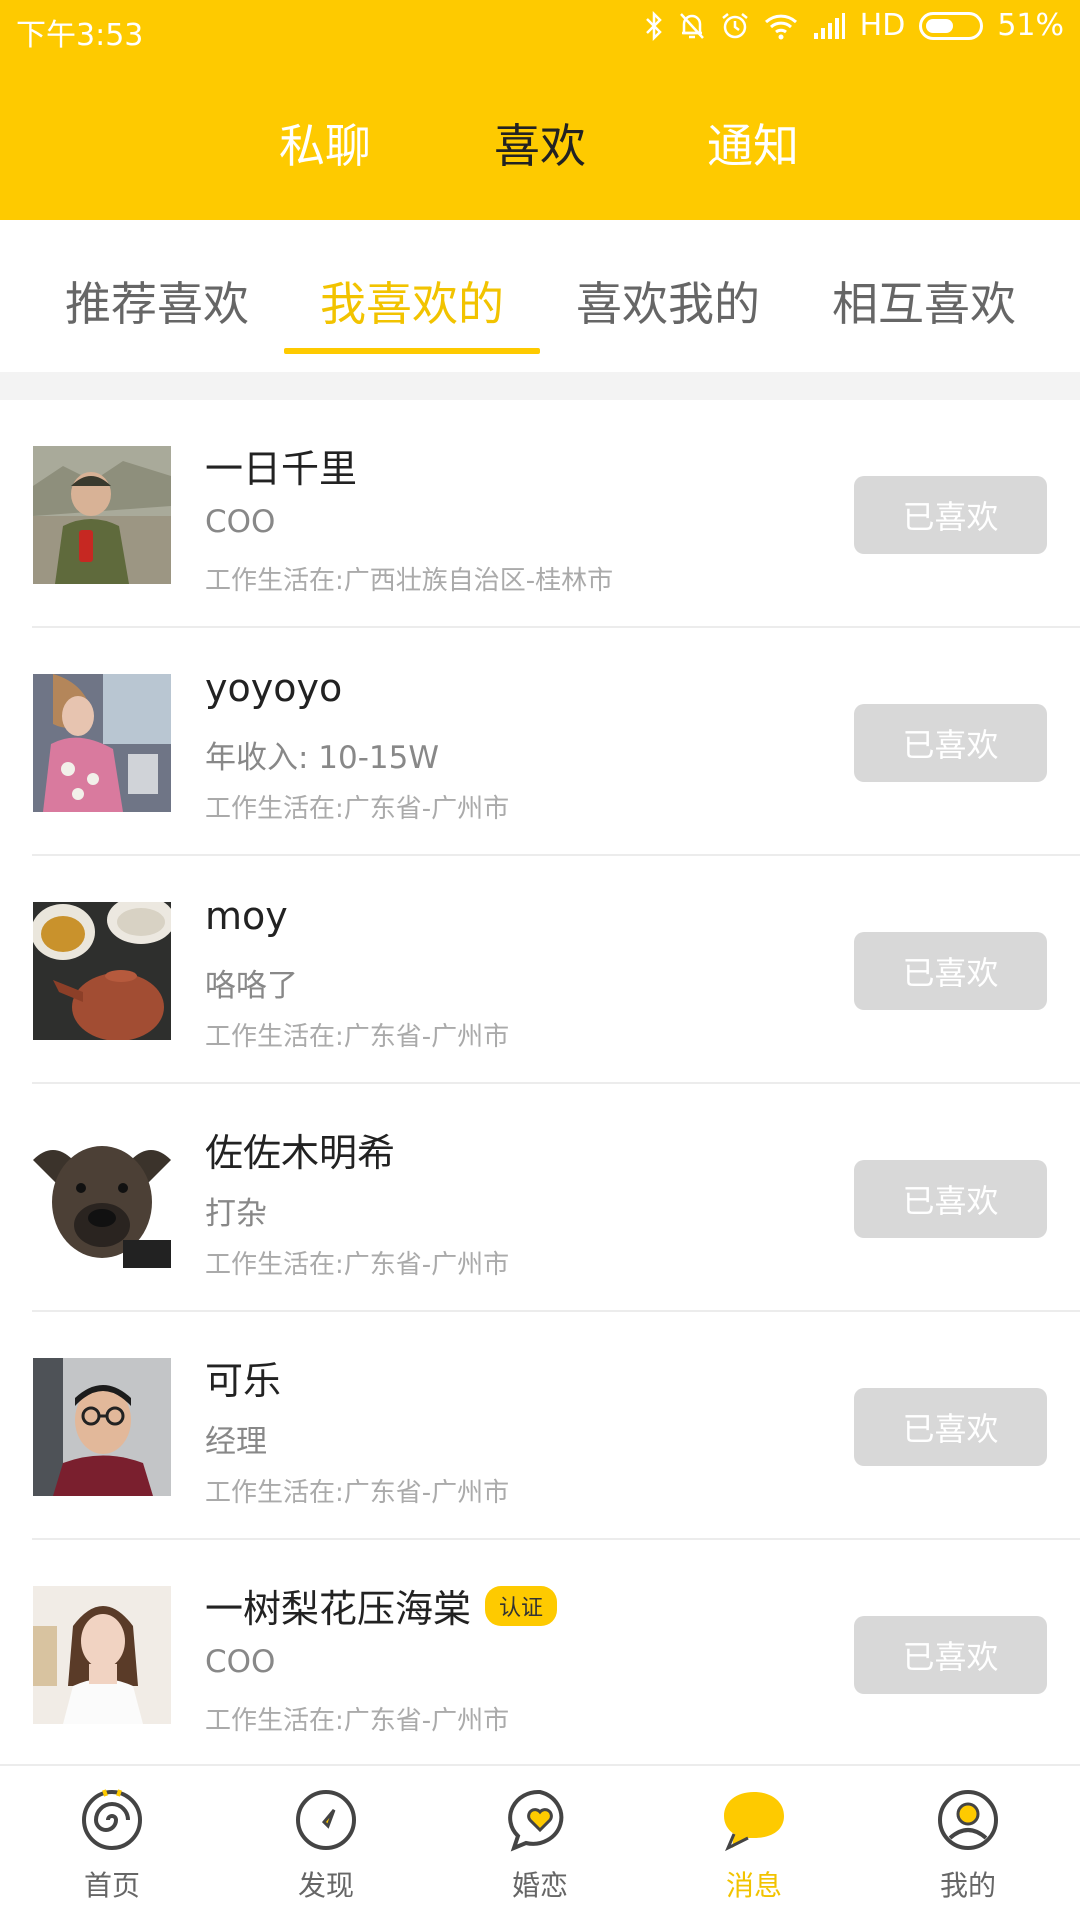 This screenshot has height=1920, width=1080. I want to click on message-bubble-icon, so click(754, 1820).